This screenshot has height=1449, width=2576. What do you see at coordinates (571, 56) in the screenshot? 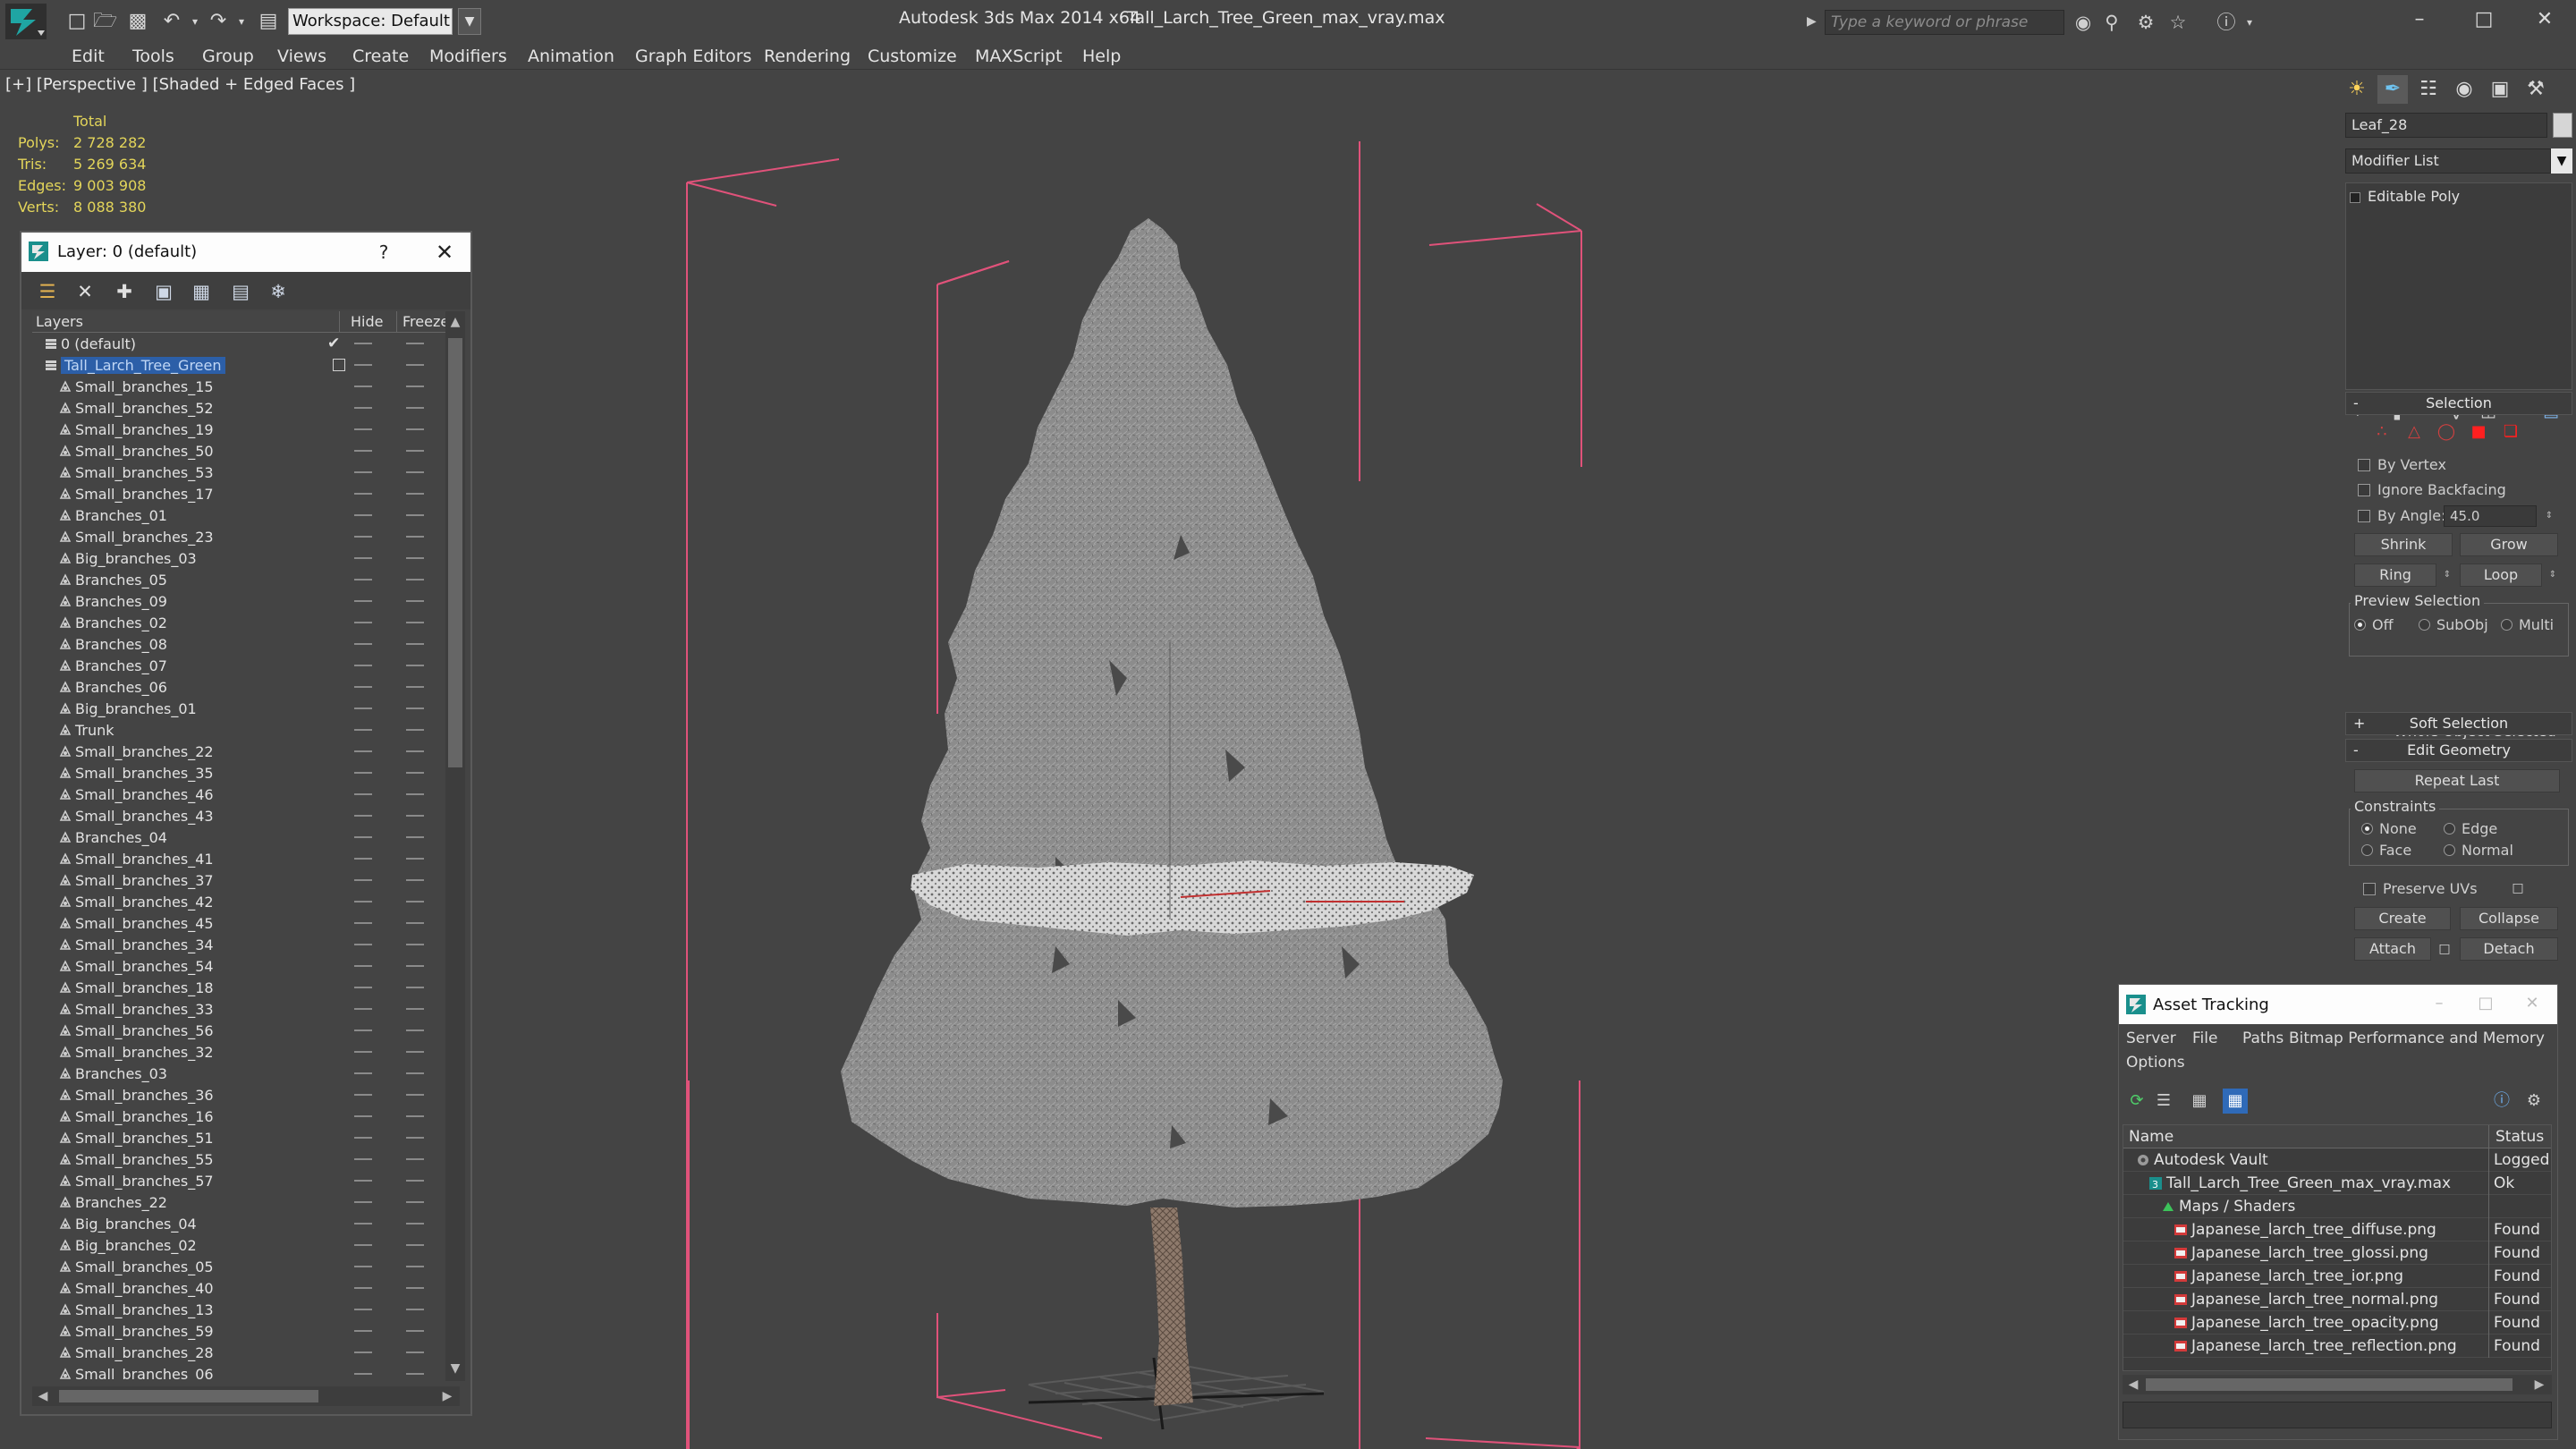
I see `menu-animation: Animation` at bounding box center [571, 56].